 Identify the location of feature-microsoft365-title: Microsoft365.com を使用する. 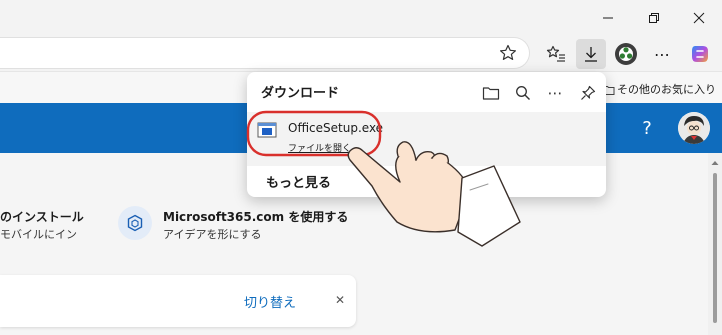
(256, 217).